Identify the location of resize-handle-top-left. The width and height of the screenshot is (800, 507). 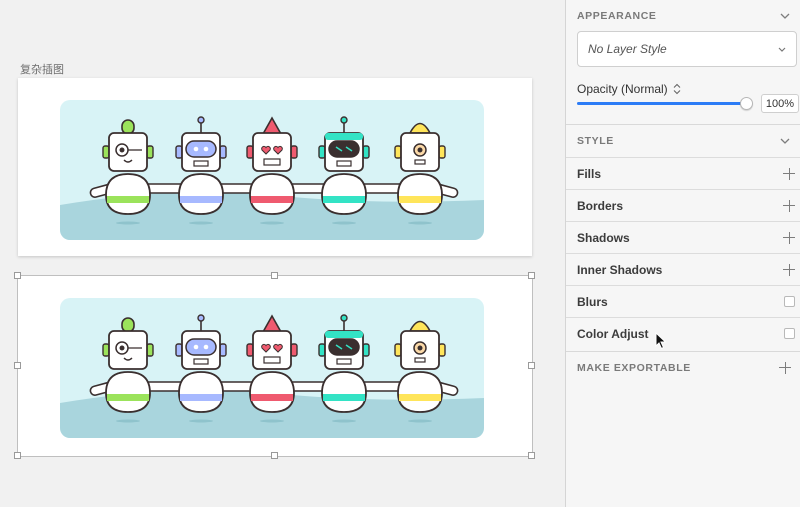
(17, 275).